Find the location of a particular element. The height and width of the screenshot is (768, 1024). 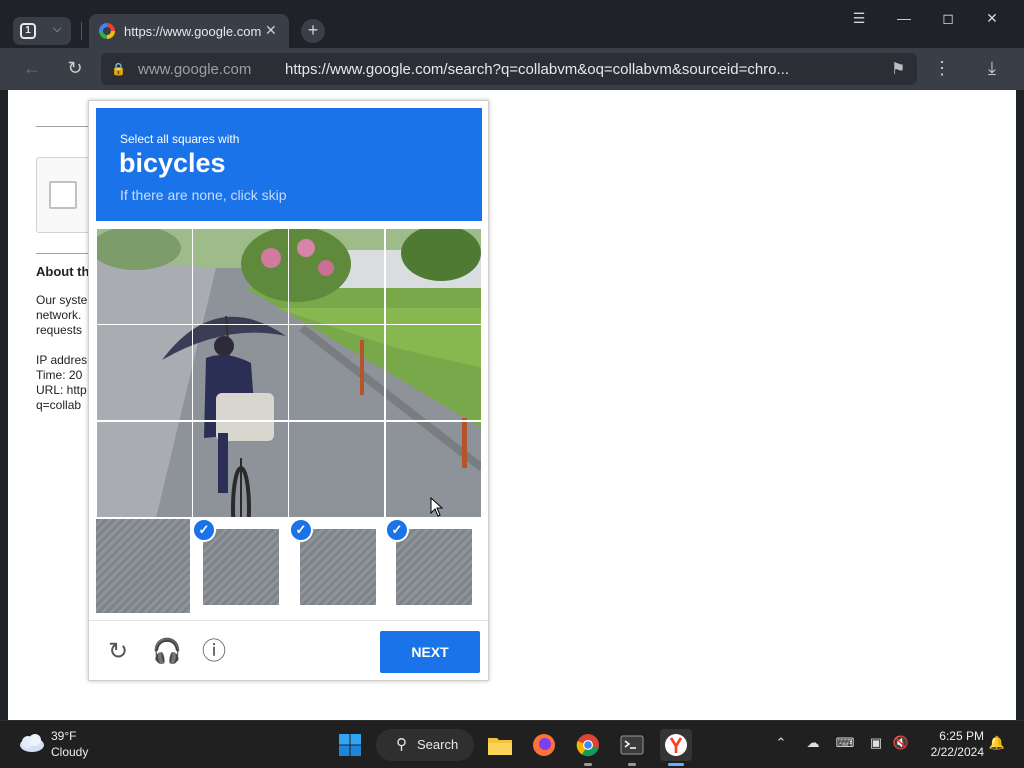

tab-separator is located at coordinates (81, 31).